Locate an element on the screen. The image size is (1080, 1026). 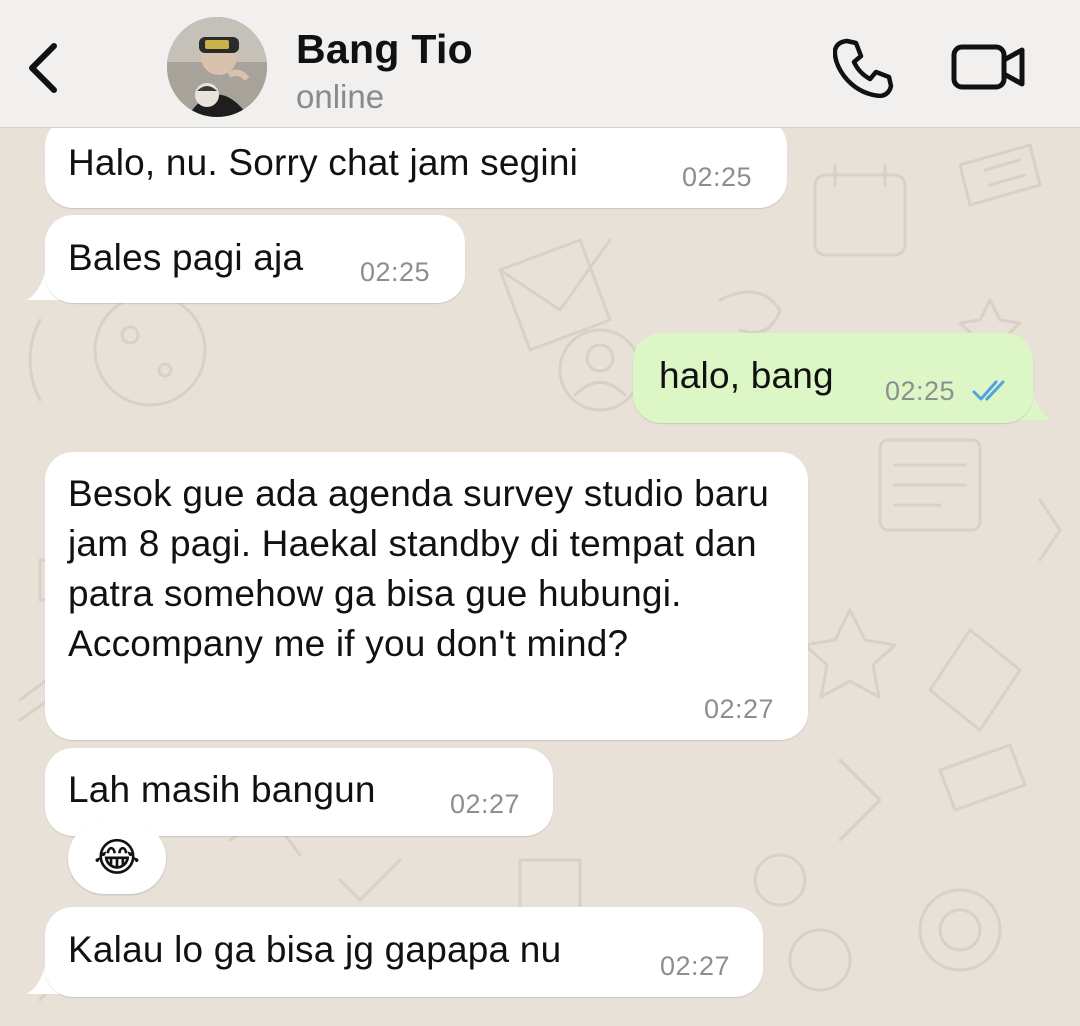
voice-call-button is located at coordinates (863, 67).